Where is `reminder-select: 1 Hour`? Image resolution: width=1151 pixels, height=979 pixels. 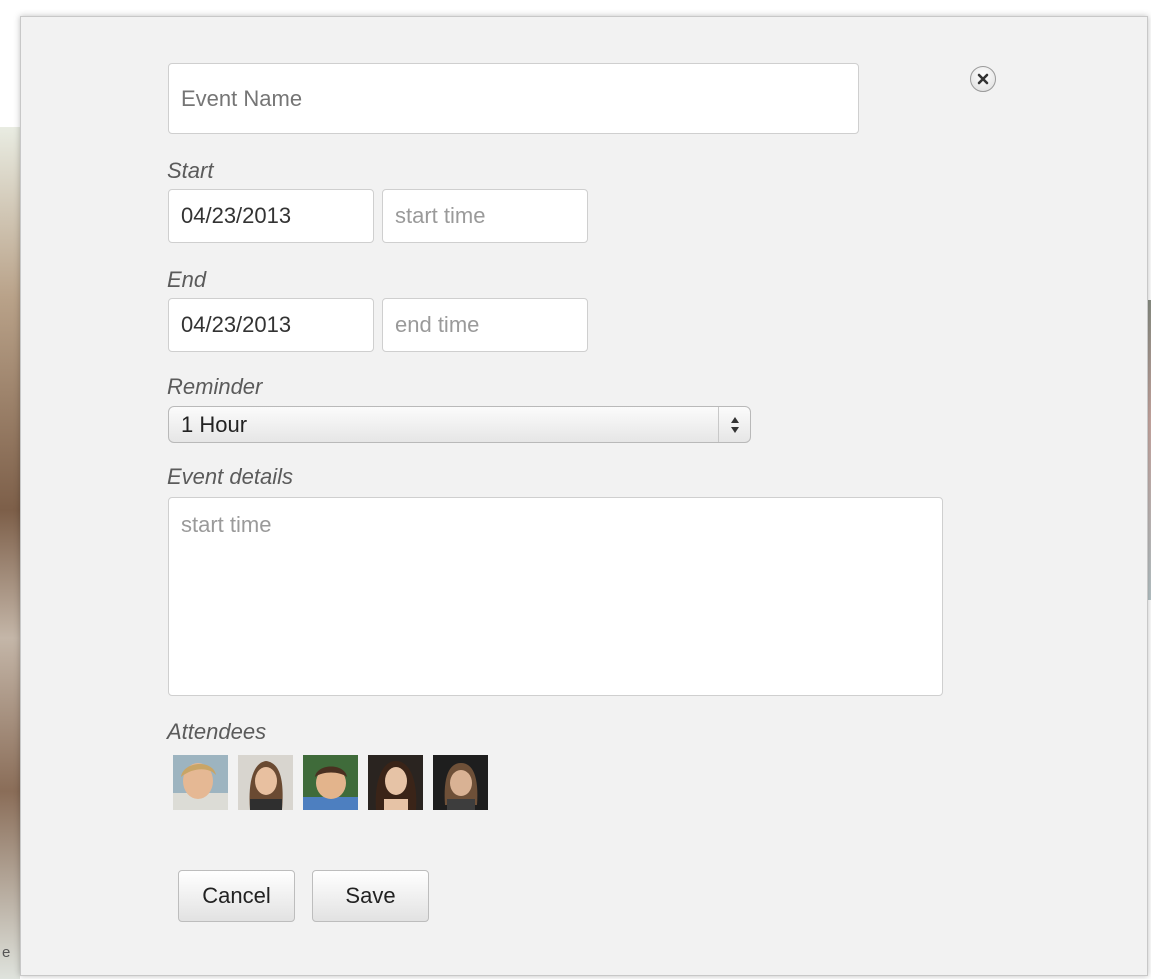 reminder-select: 1 Hour is located at coordinates (459, 424).